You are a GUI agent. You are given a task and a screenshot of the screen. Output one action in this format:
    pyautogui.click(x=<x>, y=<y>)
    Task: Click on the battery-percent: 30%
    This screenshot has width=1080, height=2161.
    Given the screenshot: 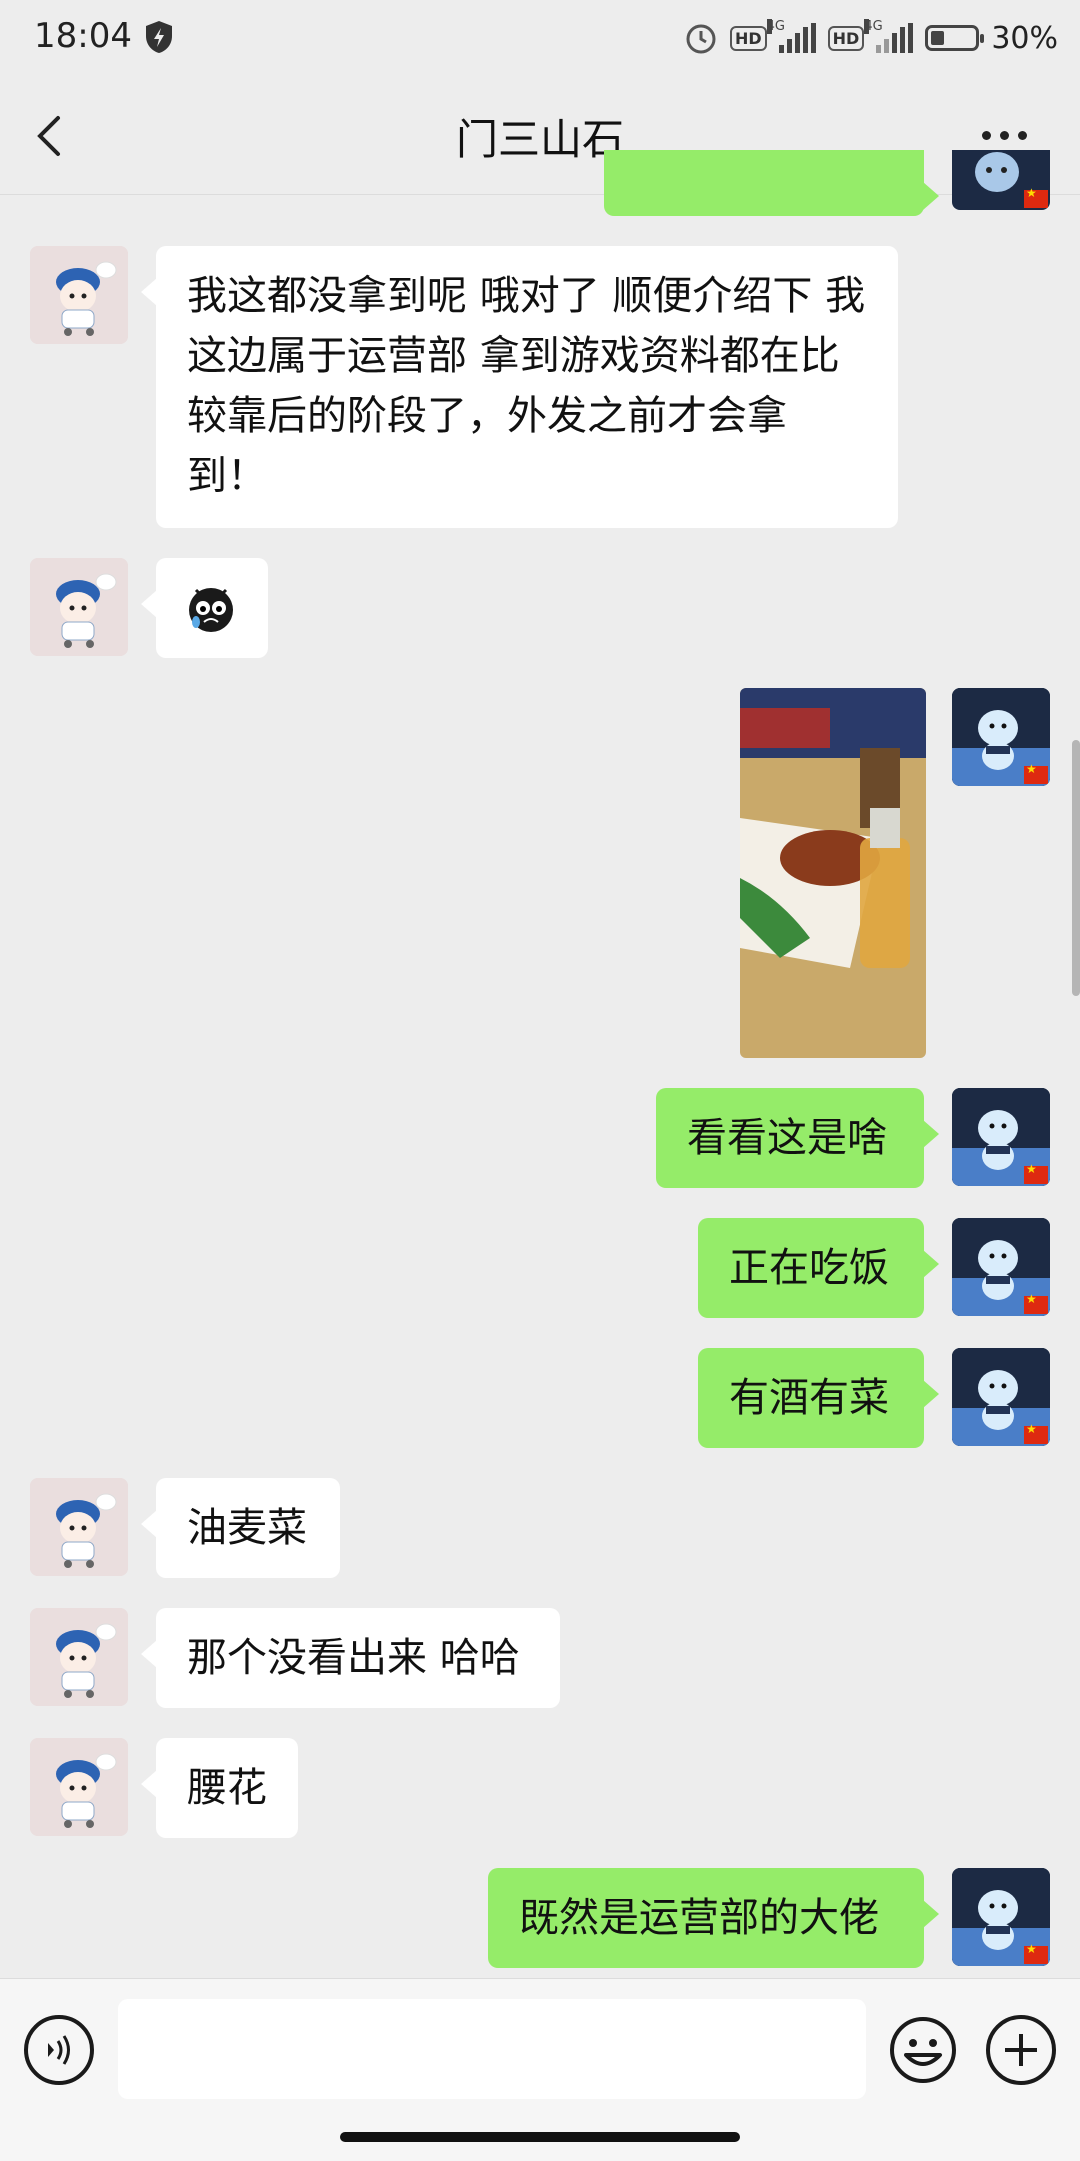 What is the action you would take?
    pyautogui.click(x=1024, y=38)
    